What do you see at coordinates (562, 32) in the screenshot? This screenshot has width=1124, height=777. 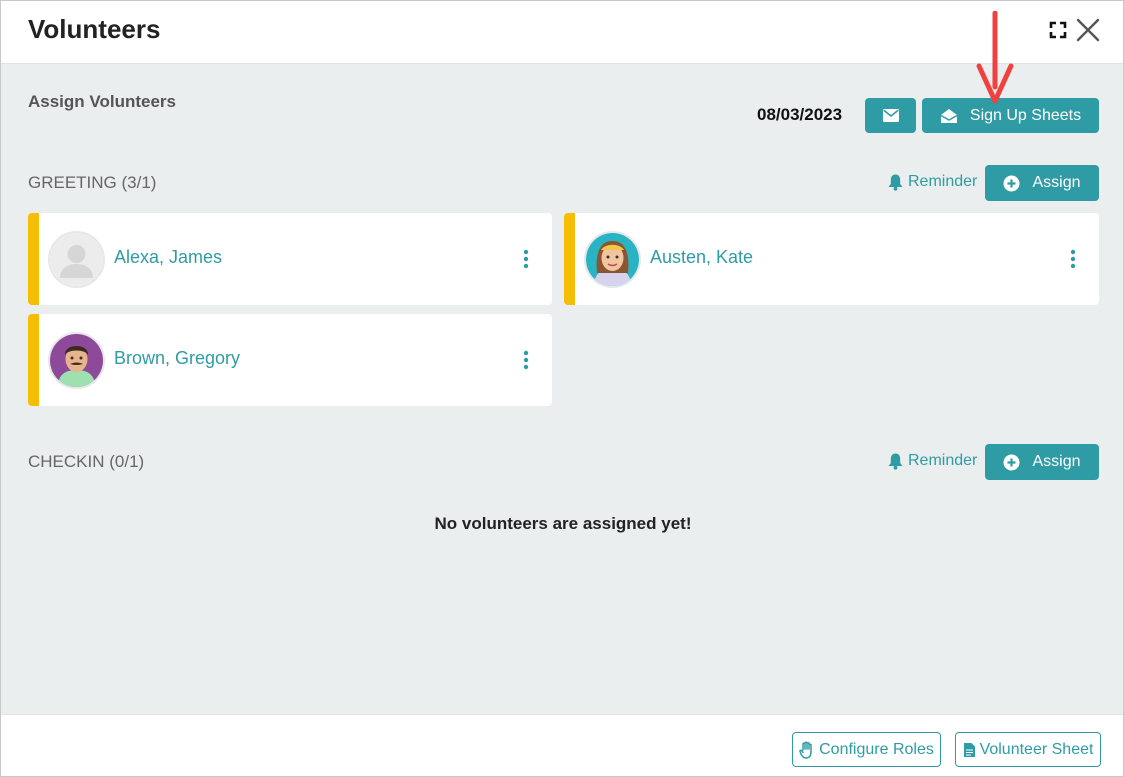 I see `dialog-header: Volunteers` at bounding box center [562, 32].